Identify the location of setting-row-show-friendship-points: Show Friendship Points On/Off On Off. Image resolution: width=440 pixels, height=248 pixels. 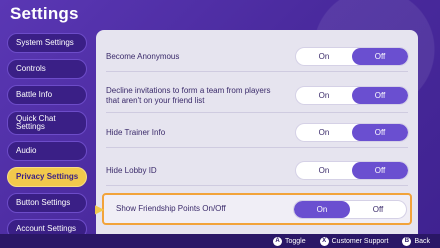
(257, 209).